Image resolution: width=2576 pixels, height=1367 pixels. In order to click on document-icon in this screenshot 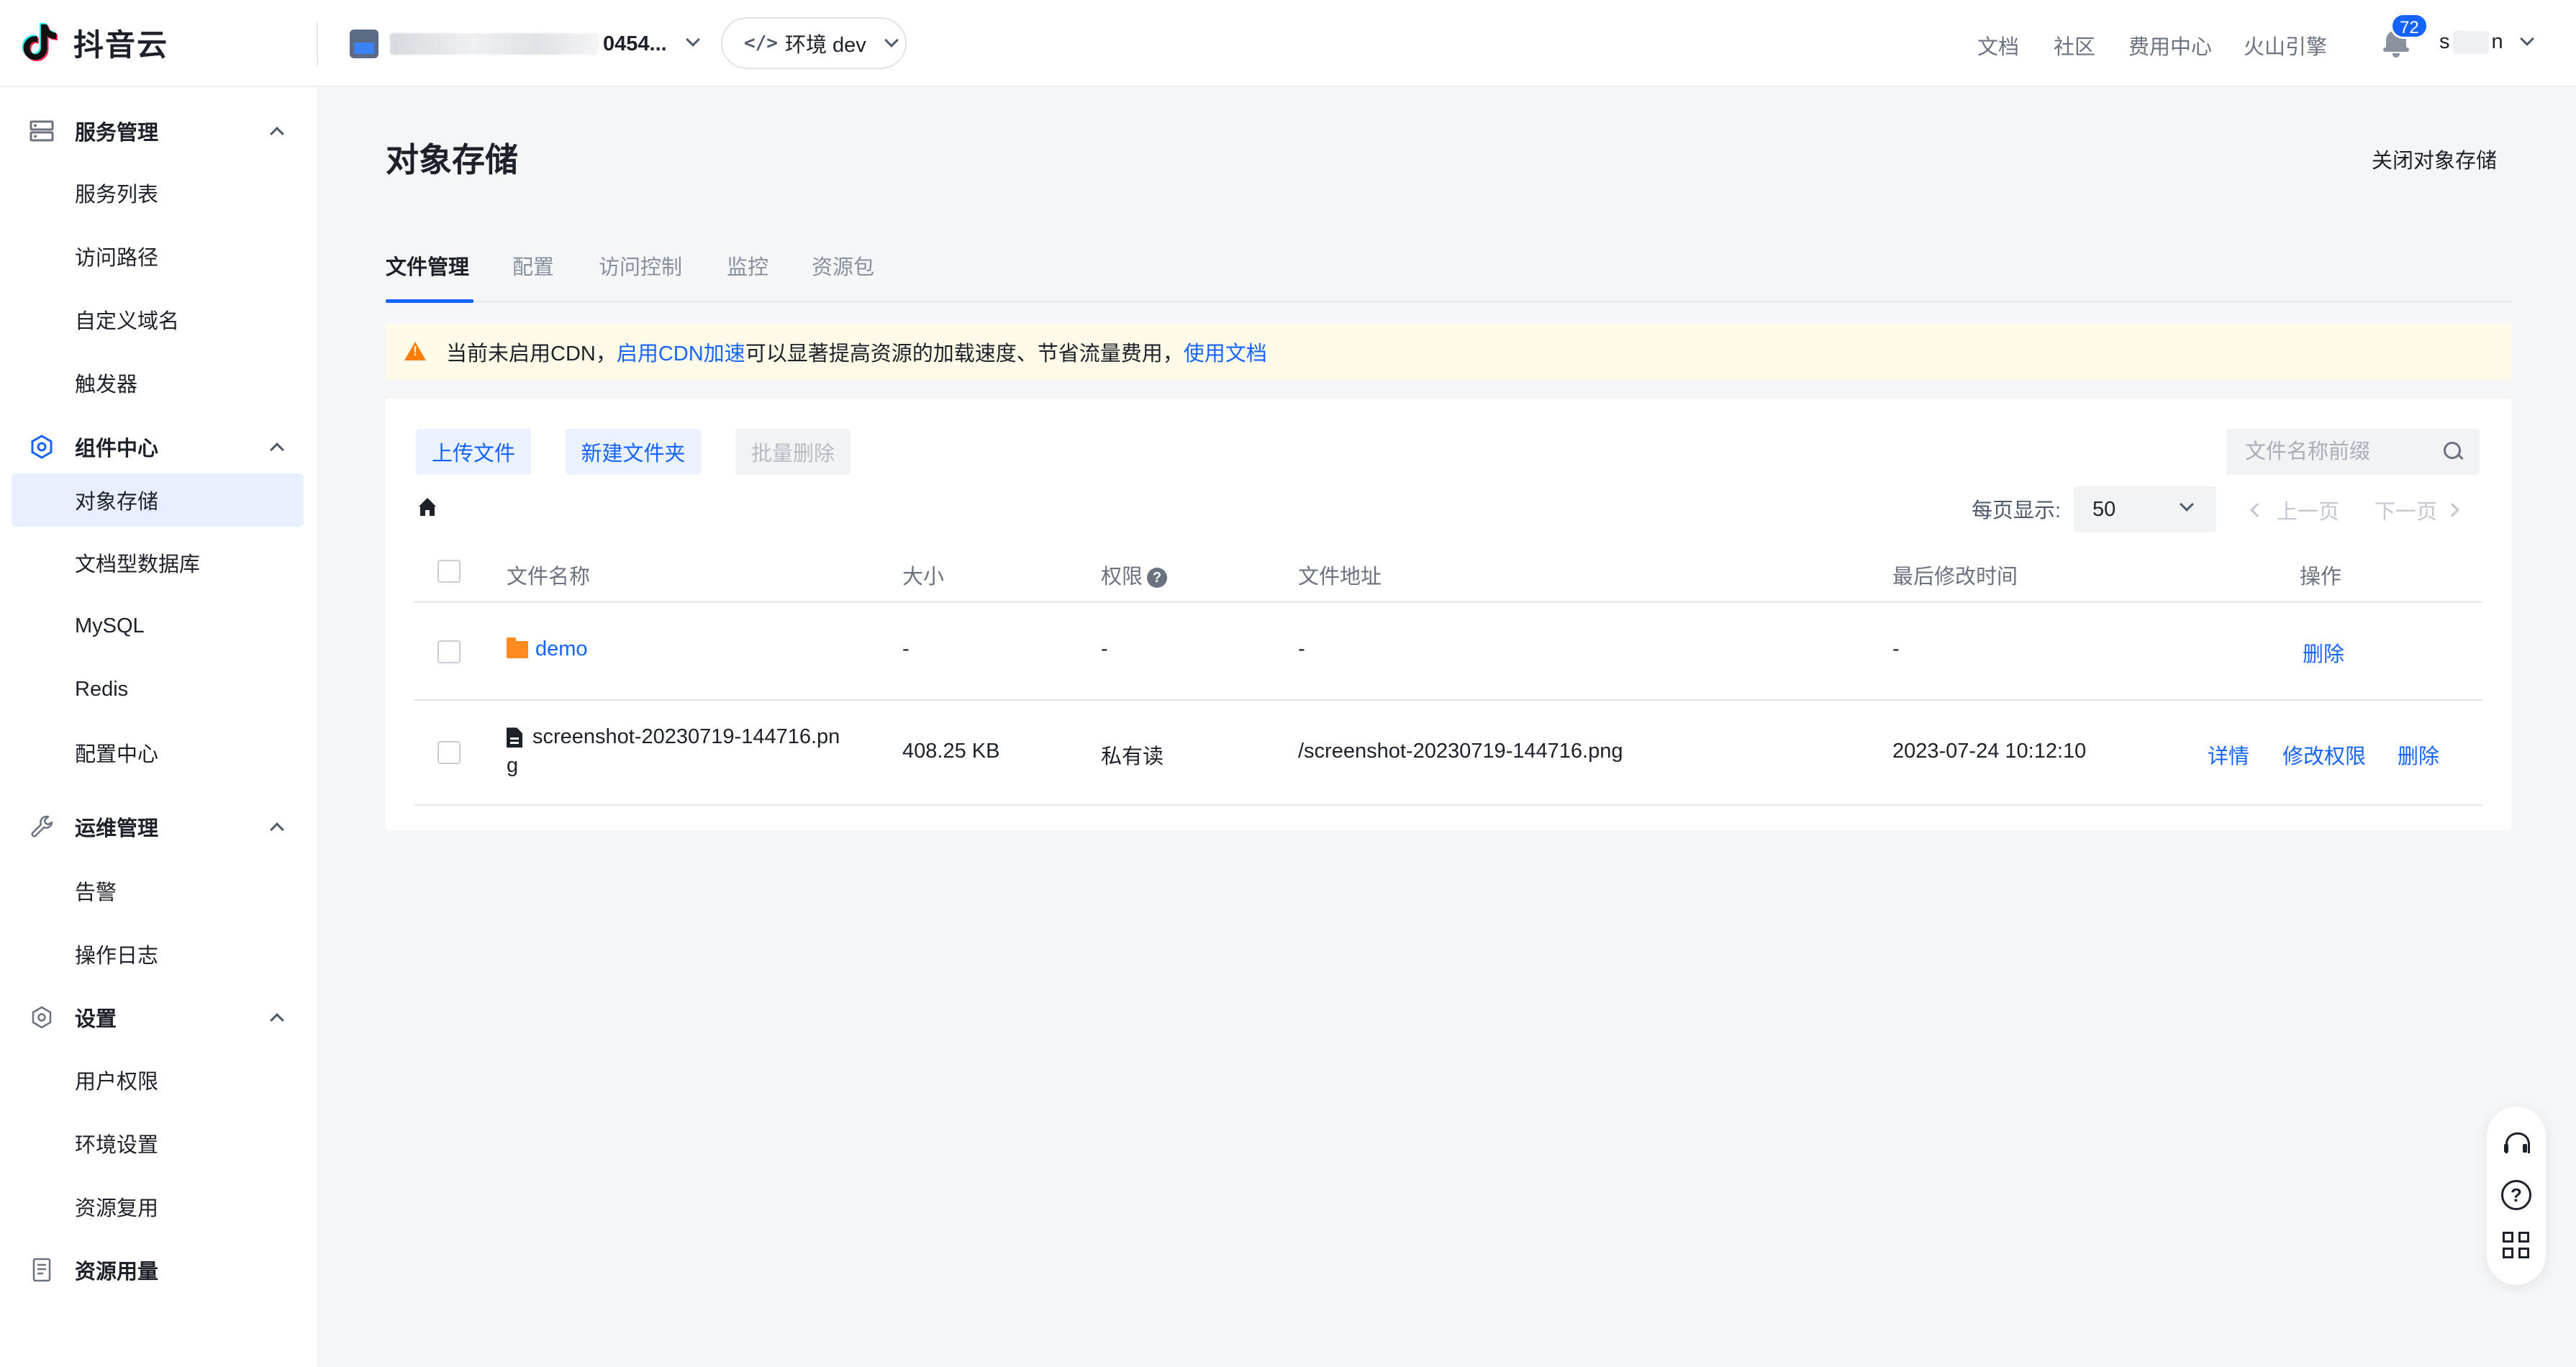, I will do `click(41, 1270)`.